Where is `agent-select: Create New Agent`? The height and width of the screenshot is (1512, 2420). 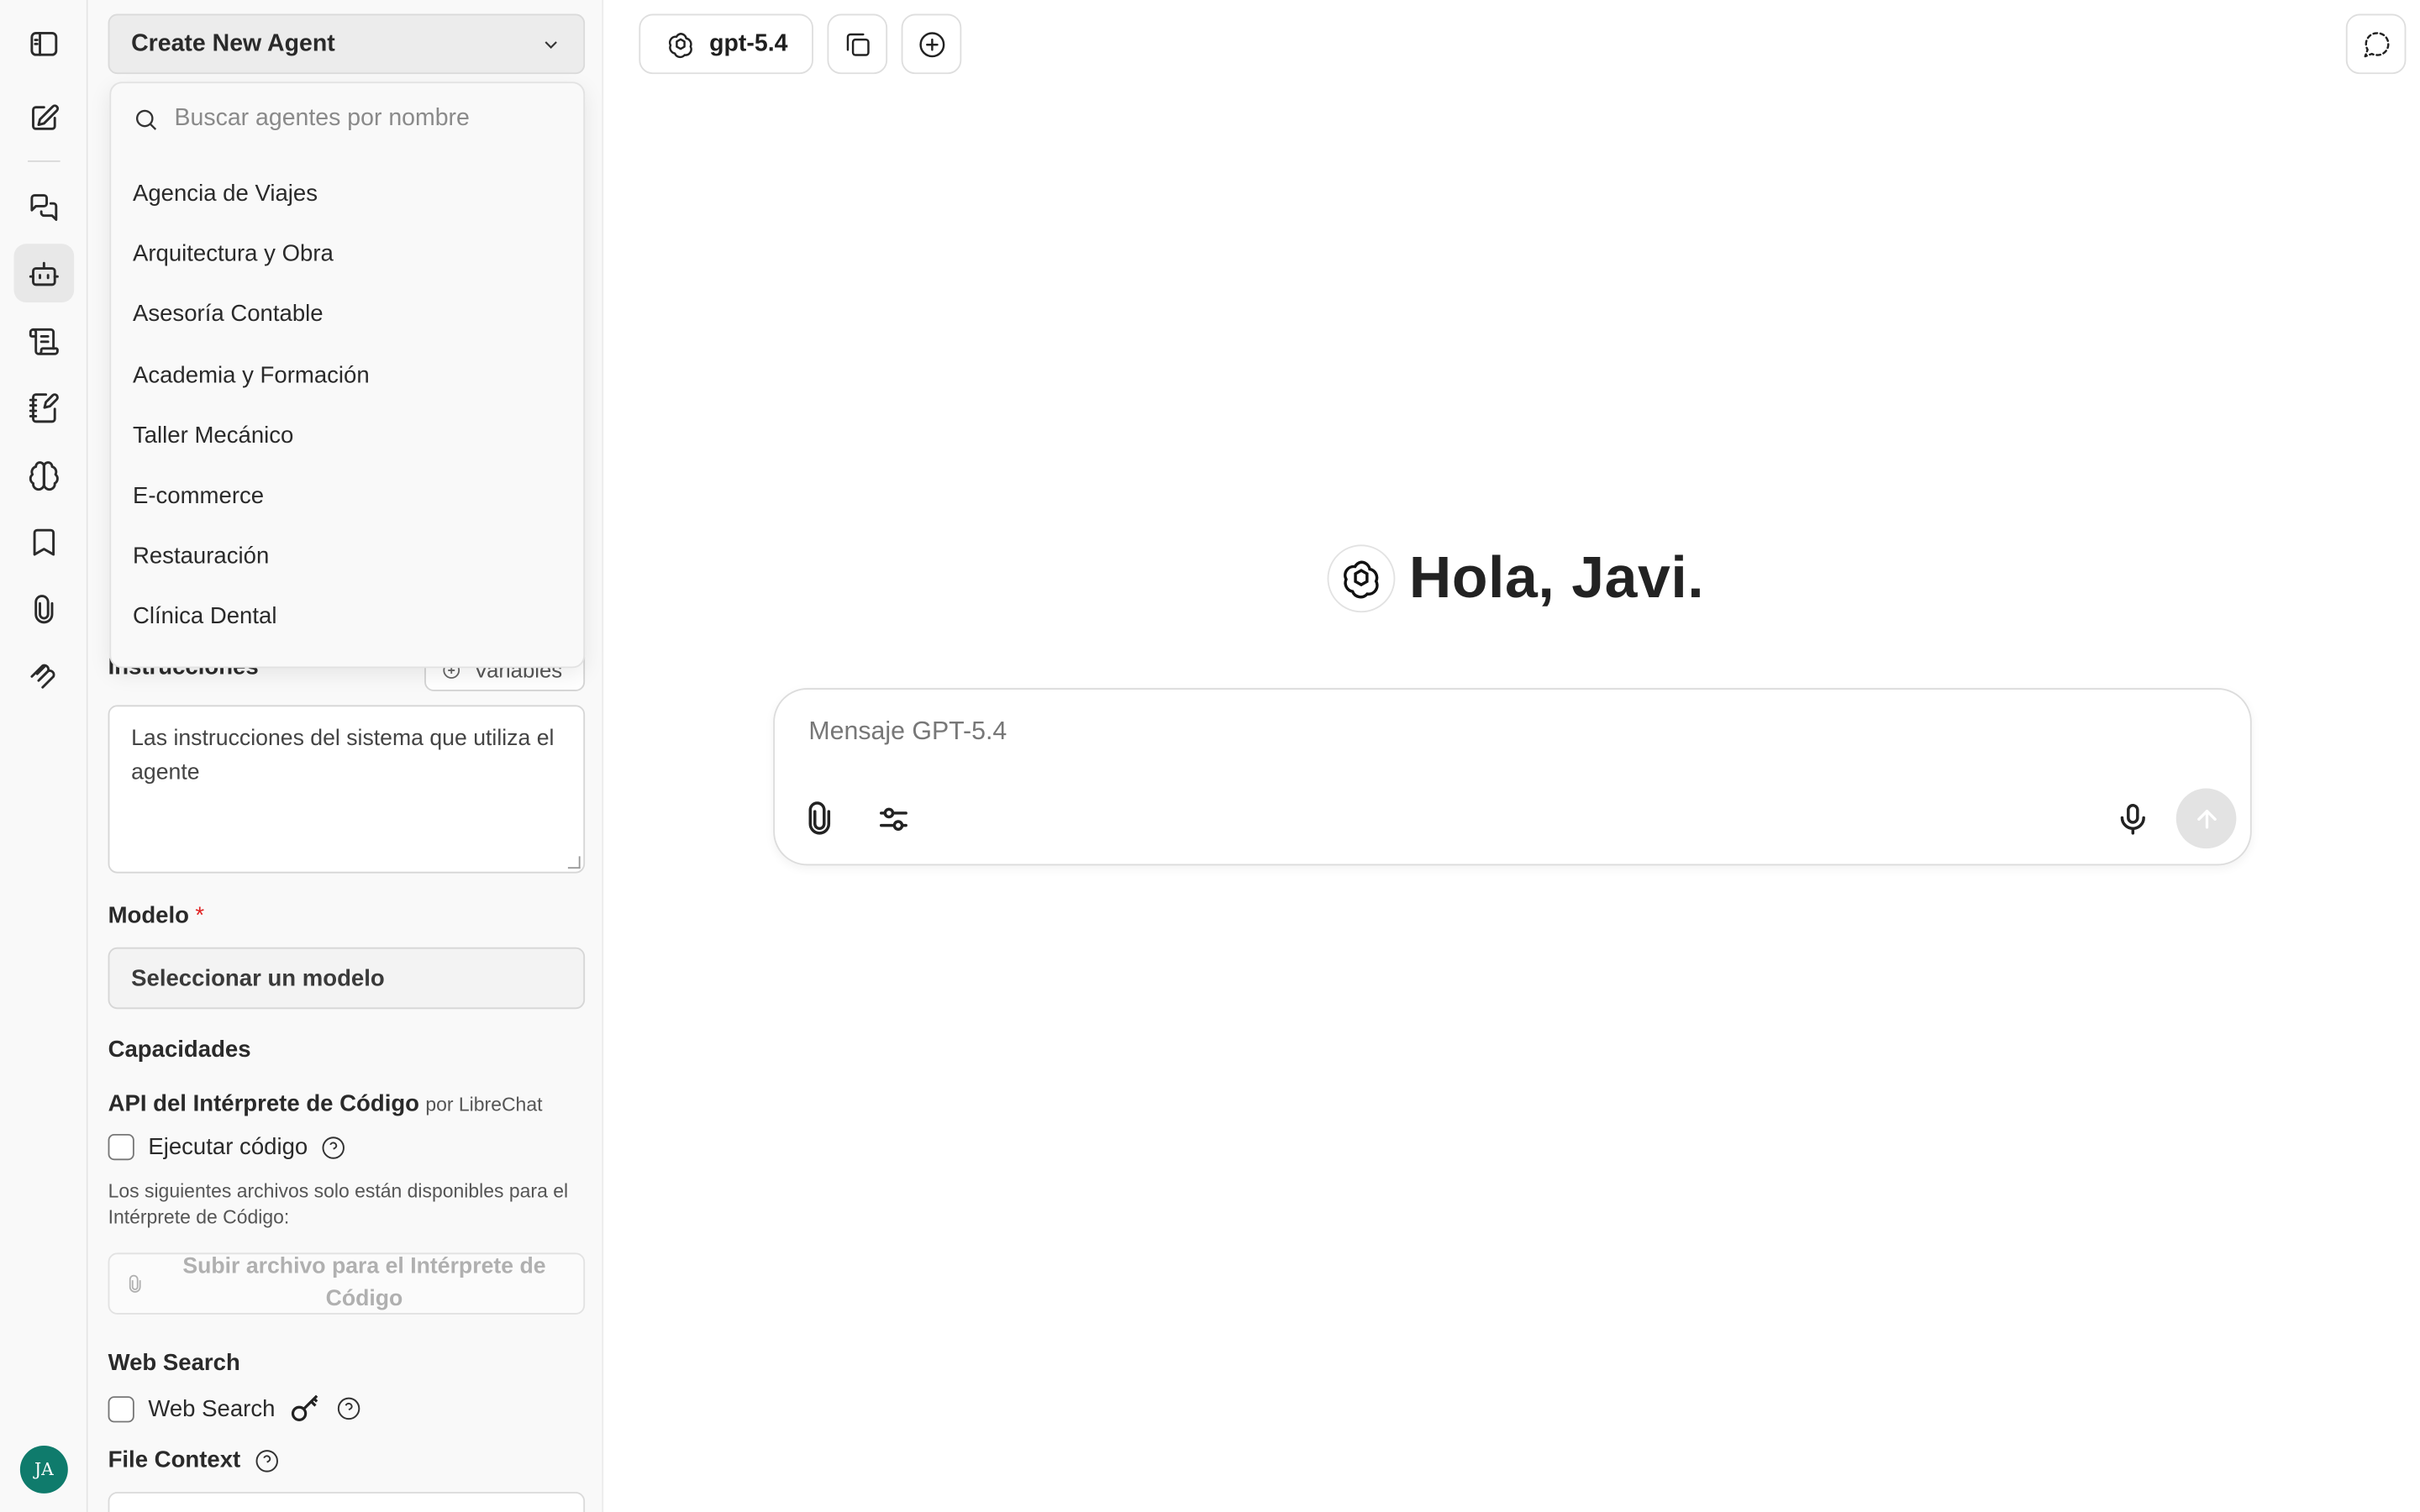 agent-select: Create New Agent is located at coordinates (347, 44).